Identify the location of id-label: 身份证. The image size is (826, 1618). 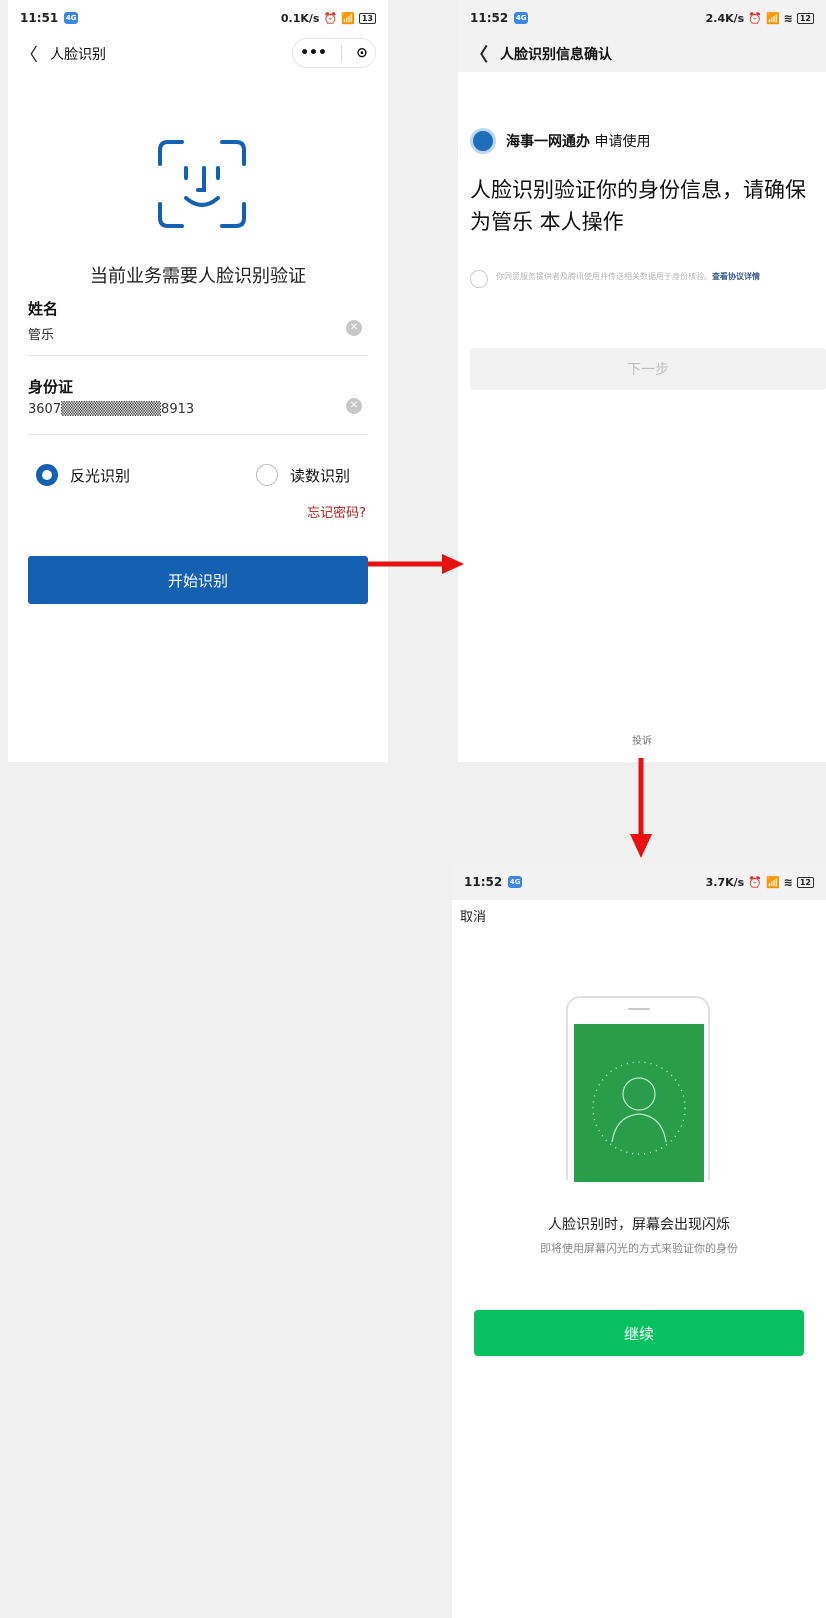
(51, 387).